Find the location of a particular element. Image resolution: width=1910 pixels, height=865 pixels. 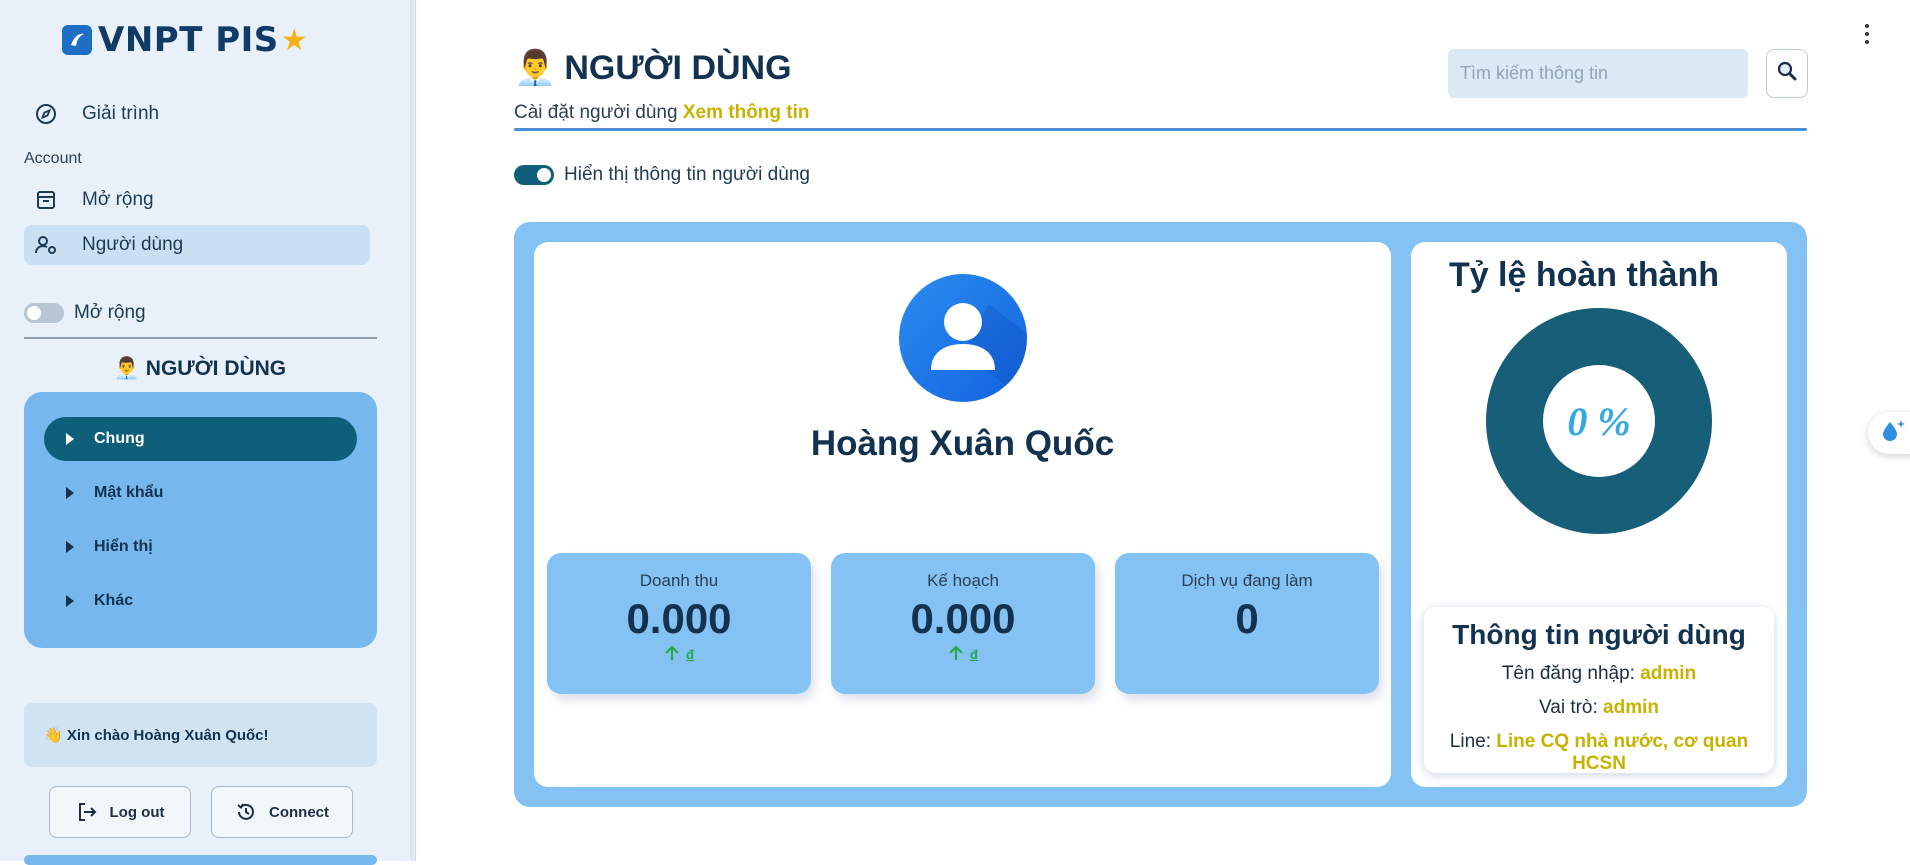

show-user-info-toggle-row: Hiển thị thông tin người dùng is located at coordinates (662, 175).